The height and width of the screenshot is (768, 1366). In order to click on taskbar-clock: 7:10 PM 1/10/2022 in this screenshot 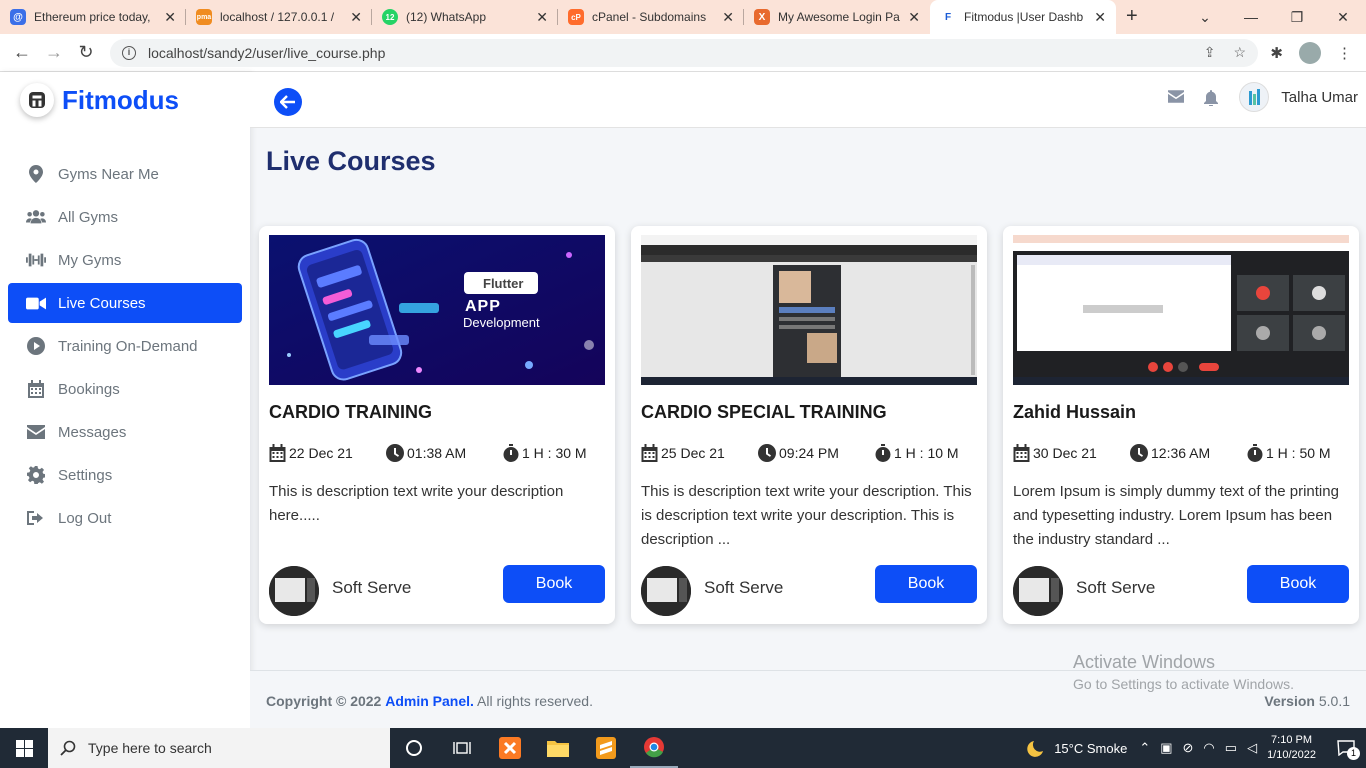, I will do `click(1291, 748)`.